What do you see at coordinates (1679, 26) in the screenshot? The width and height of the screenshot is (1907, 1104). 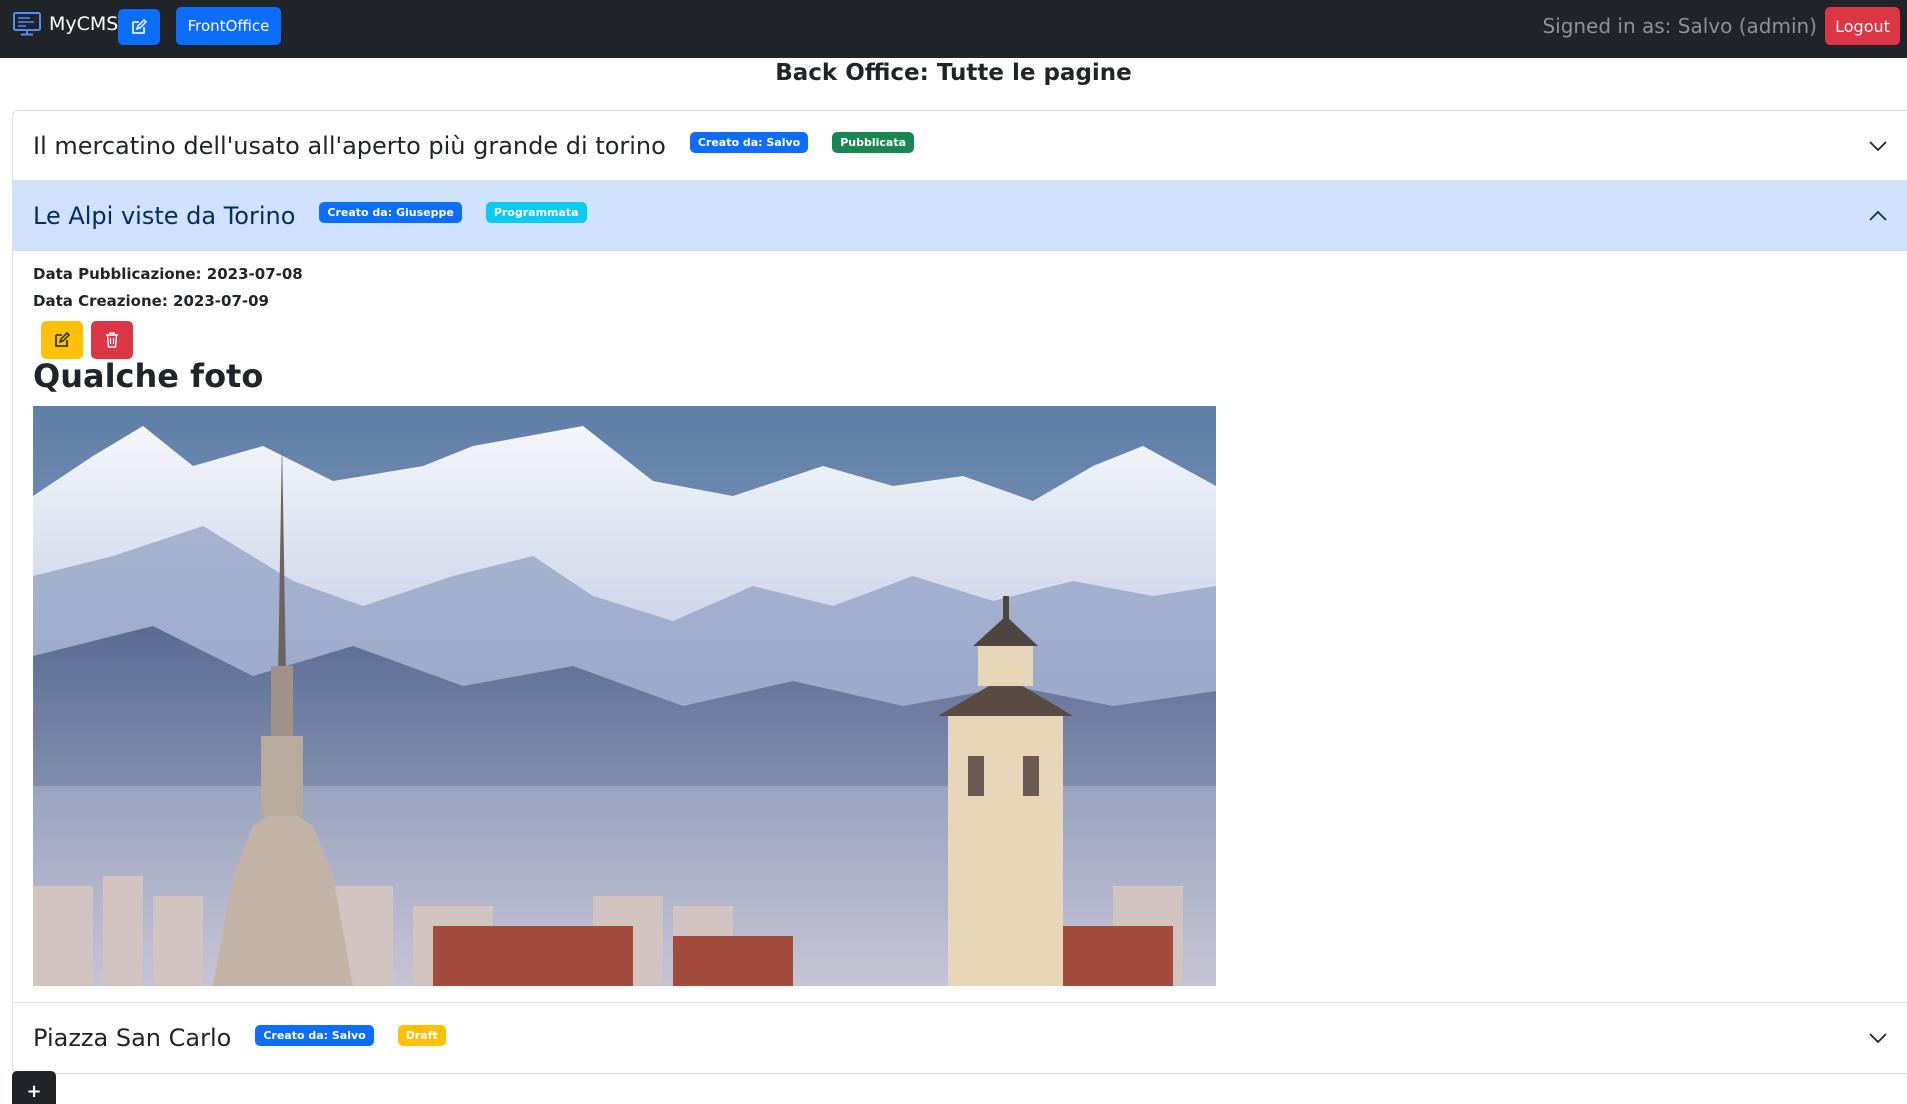 I see `signed-in-text: Signed in as: Salvo (admin)` at bounding box center [1679, 26].